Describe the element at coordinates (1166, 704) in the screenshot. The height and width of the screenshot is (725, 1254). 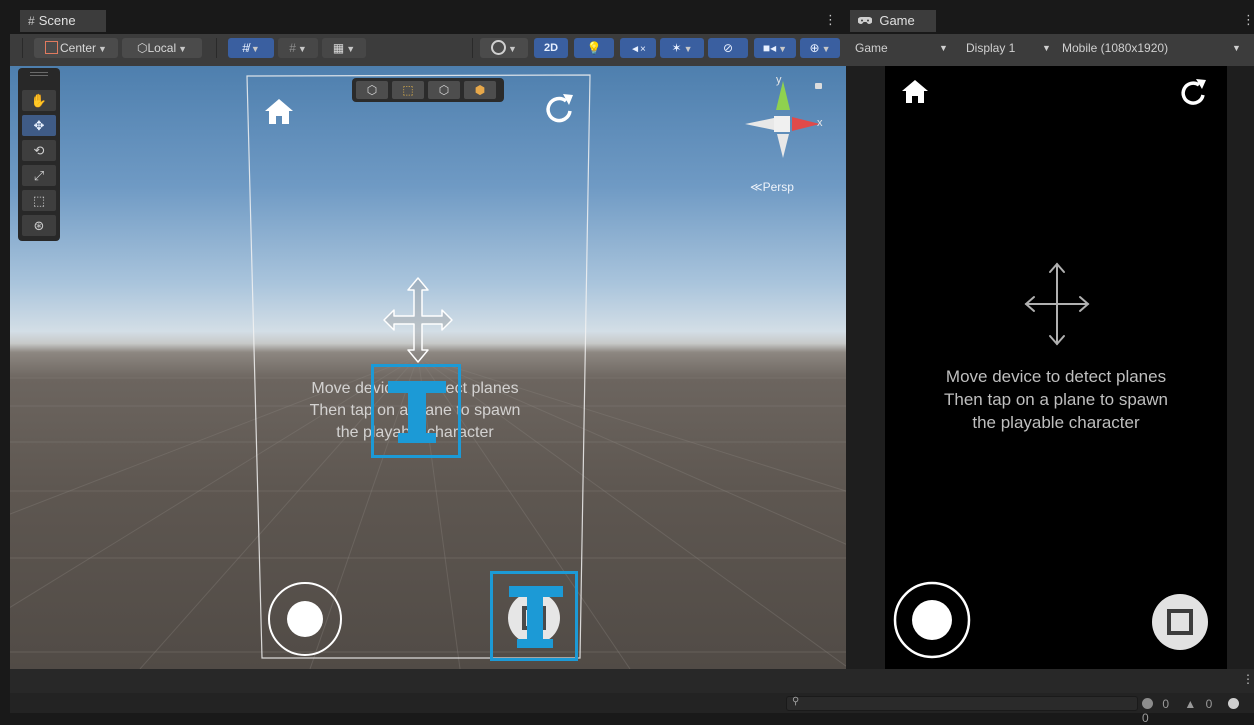
I see `info-count-value: 0` at that location.